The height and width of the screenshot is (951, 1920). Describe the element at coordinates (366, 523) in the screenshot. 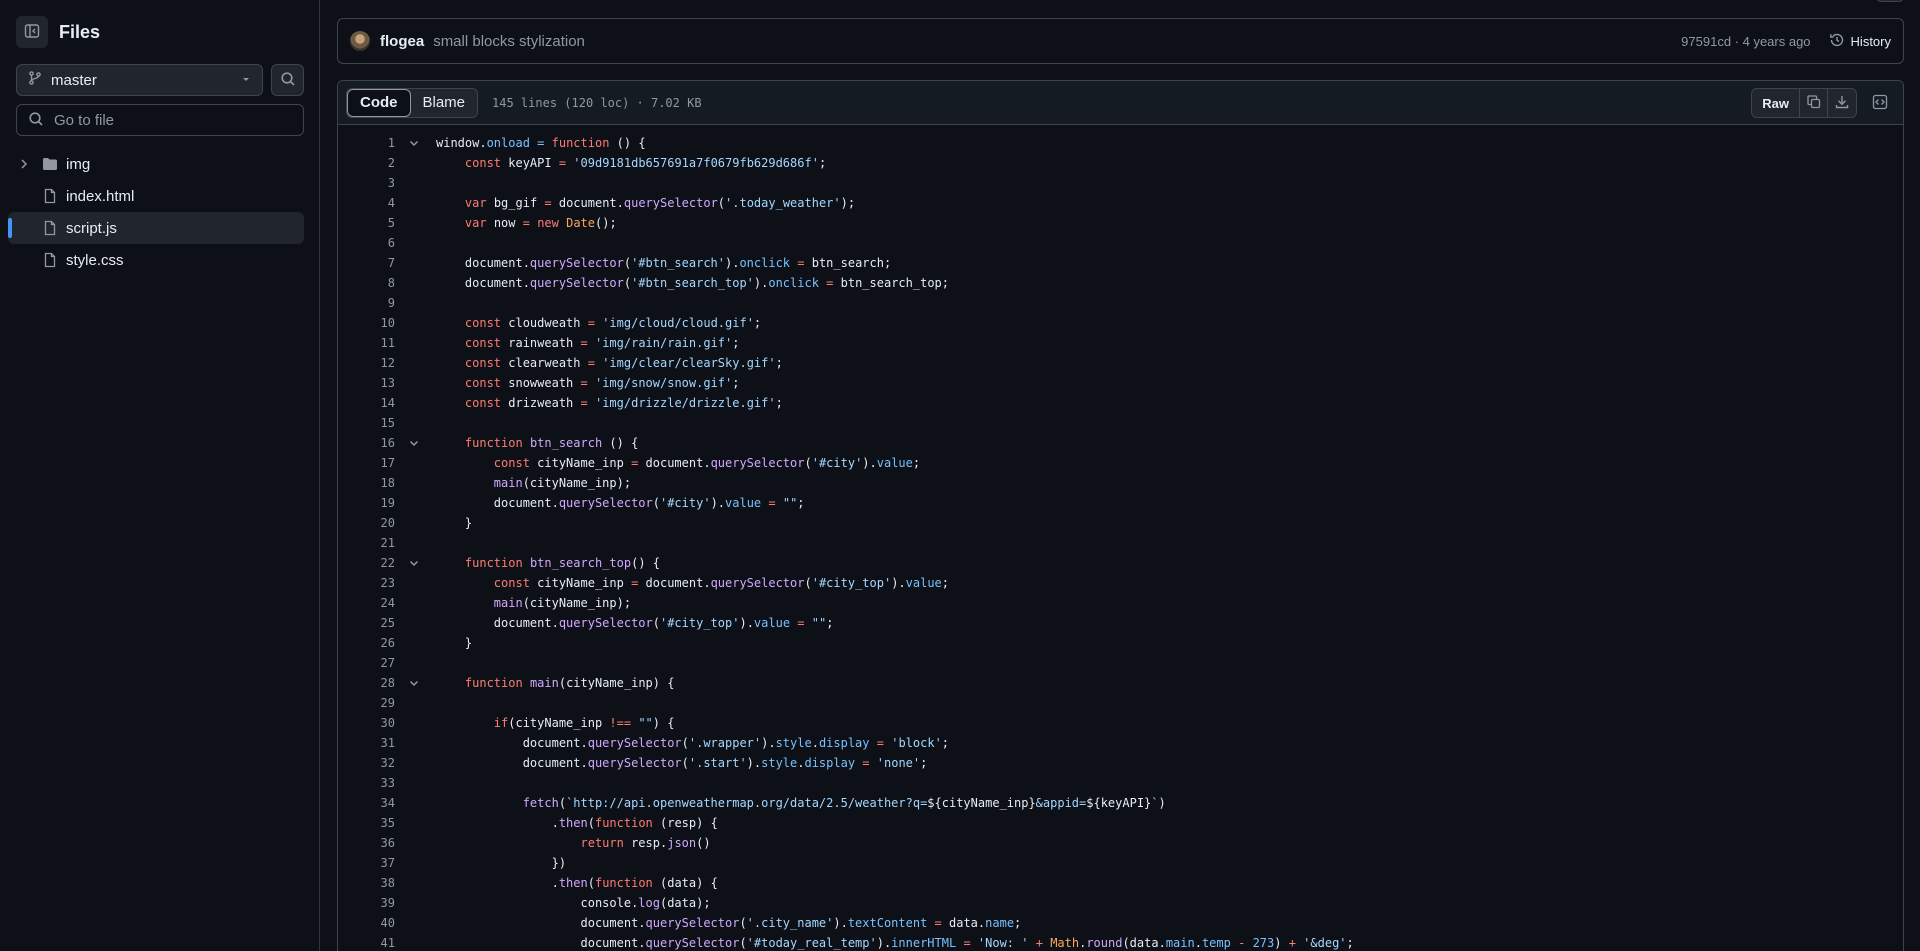

I see `line-number: 20` at that location.